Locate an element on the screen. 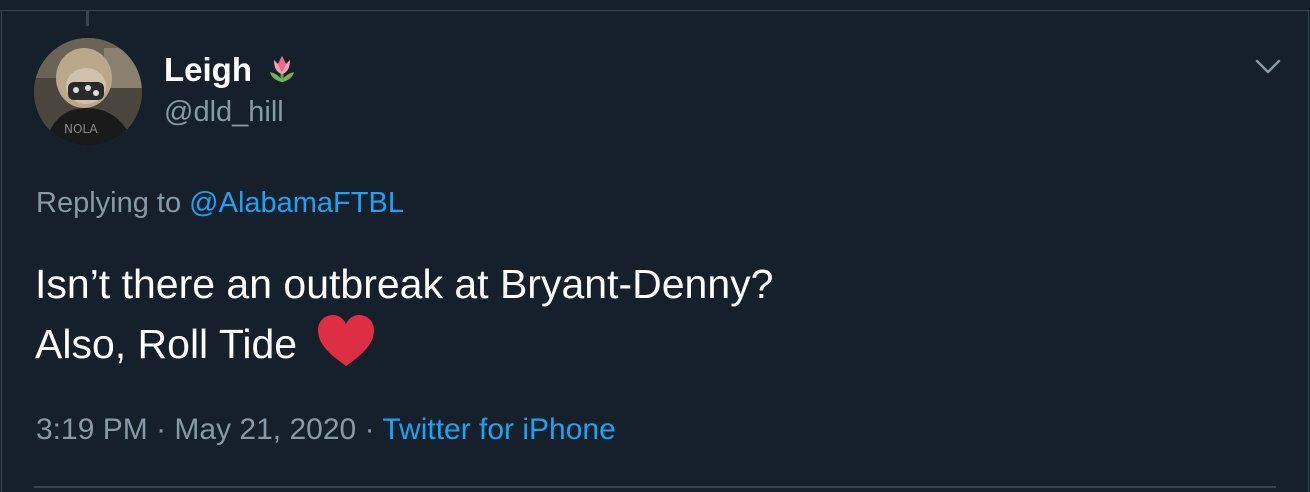  bottom-divider is located at coordinates (655, 487).